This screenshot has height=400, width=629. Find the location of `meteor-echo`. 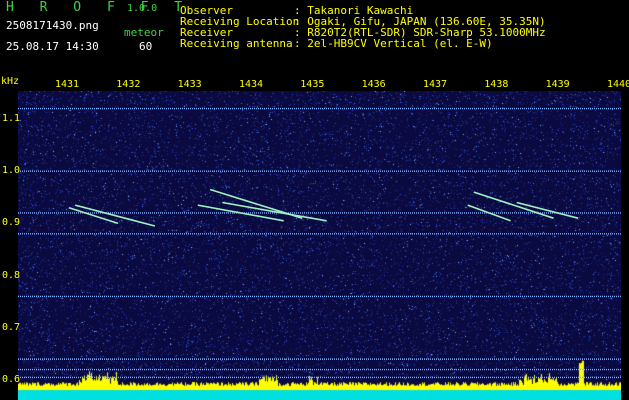

meteor-echo is located at coordinates (513, 205).